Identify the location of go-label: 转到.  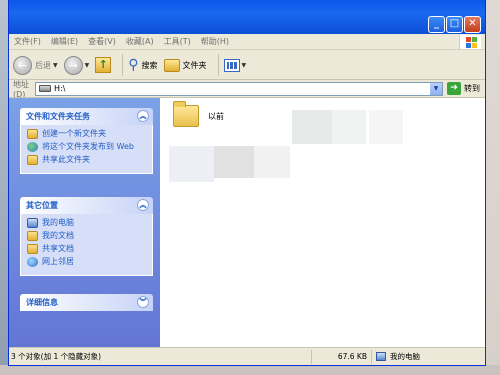
(472, 88).